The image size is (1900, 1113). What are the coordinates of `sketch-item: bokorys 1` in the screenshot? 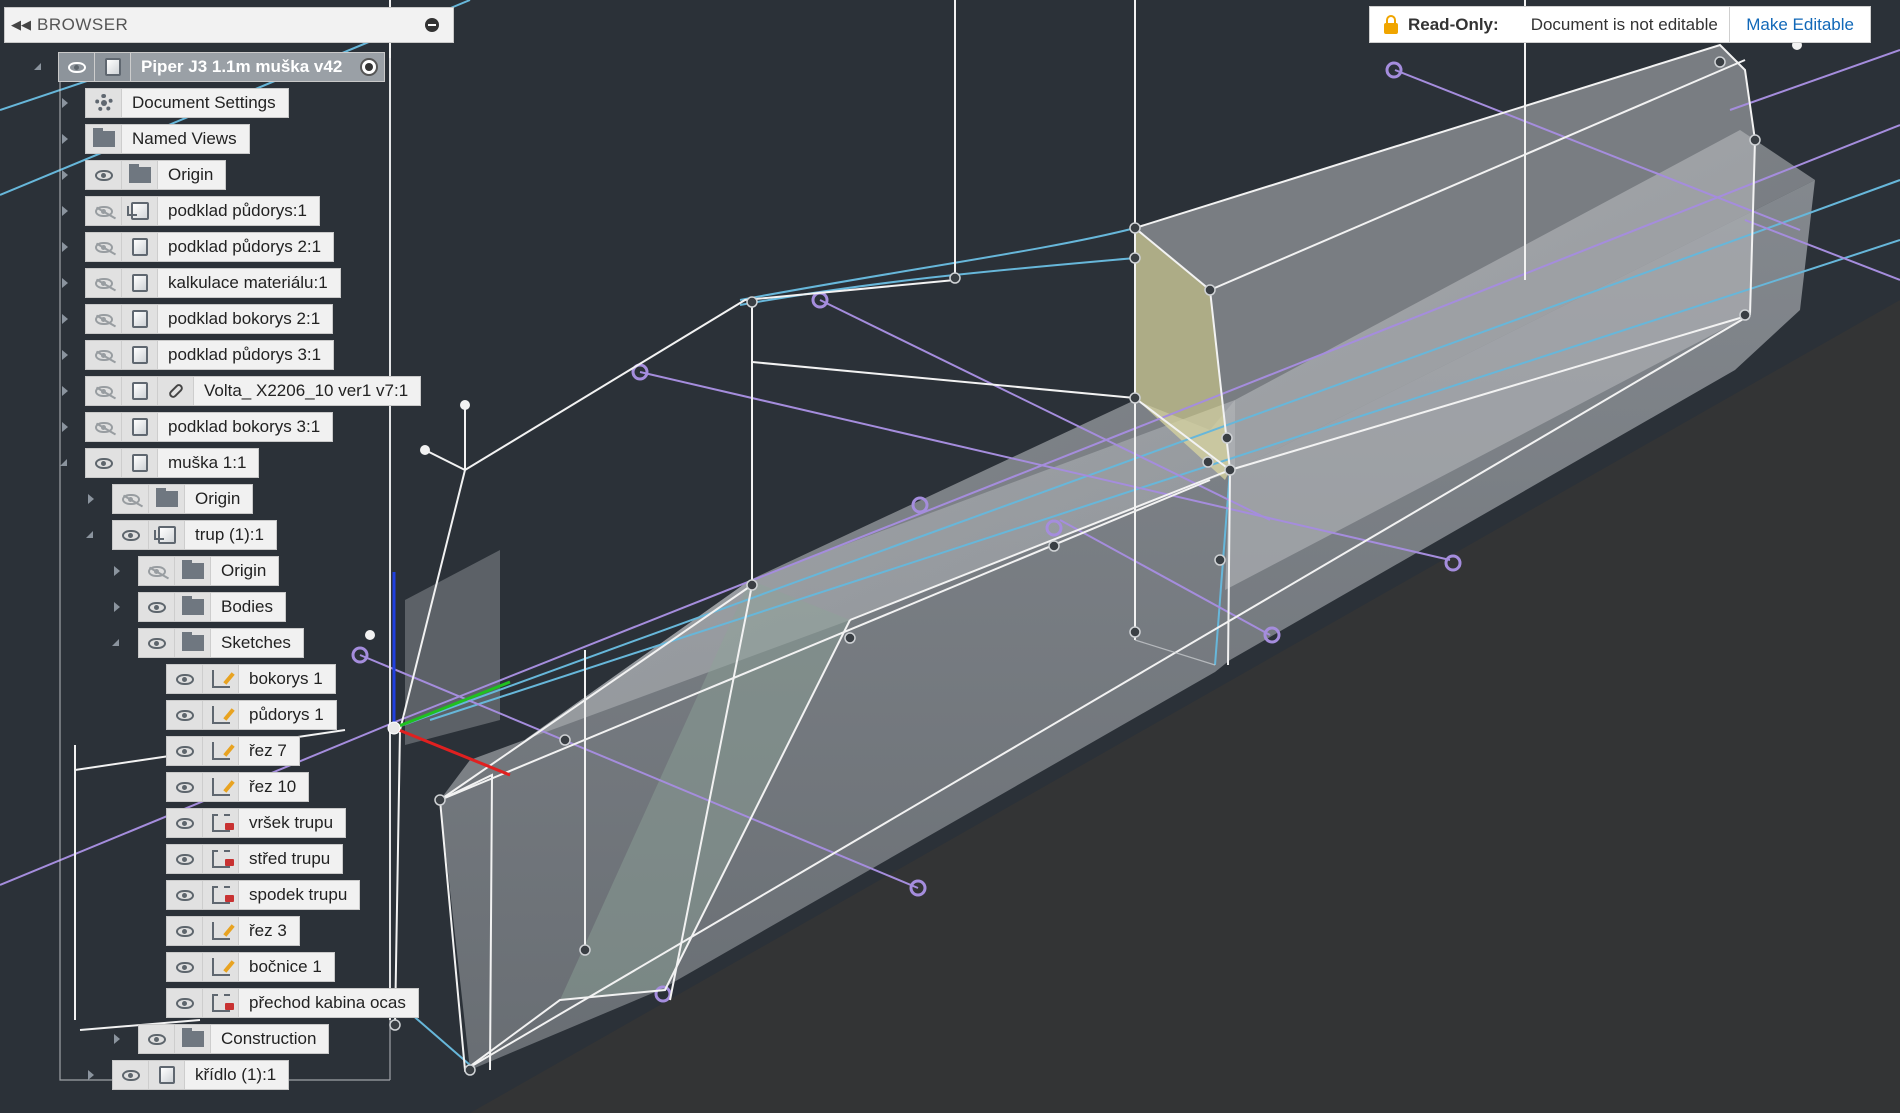 It's located at (251, 679).